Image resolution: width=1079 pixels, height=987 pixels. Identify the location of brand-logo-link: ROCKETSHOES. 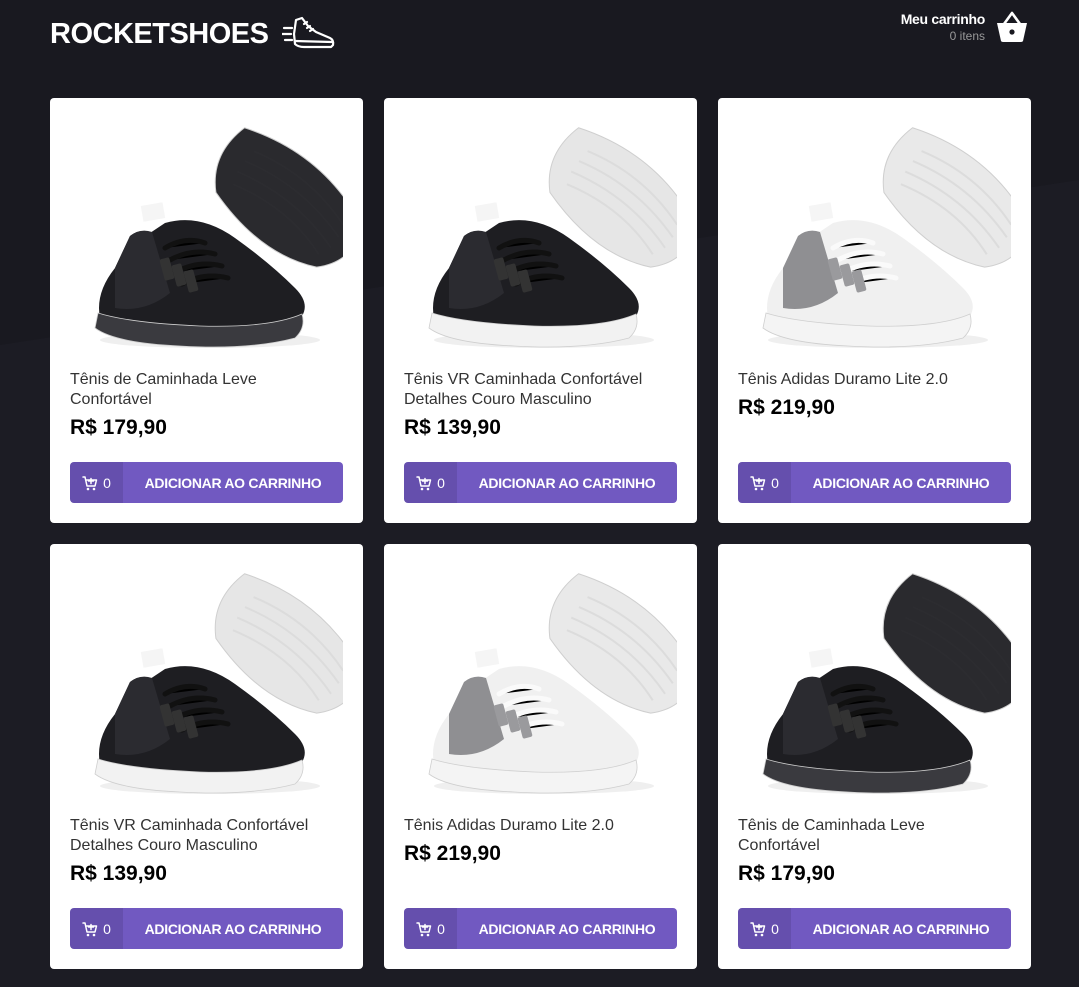
(193, 34).